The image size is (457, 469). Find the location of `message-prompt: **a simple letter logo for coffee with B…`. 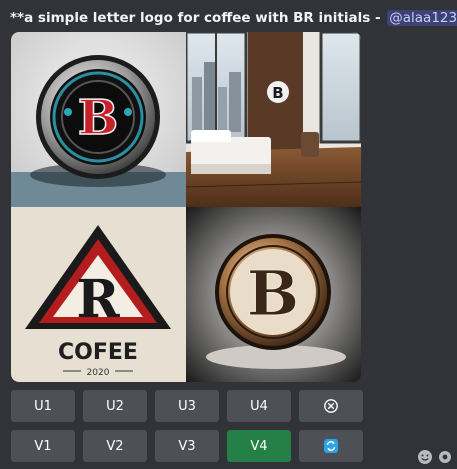

message-prompt: **a simple letter logo for coffee with B… is located at coordinates (233, 18).